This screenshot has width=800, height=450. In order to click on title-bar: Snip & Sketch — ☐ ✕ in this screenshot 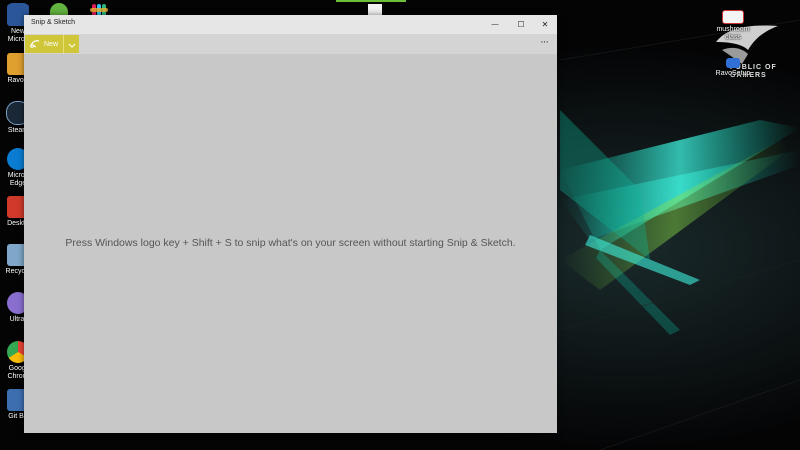, I will do `click(290, 24)`.